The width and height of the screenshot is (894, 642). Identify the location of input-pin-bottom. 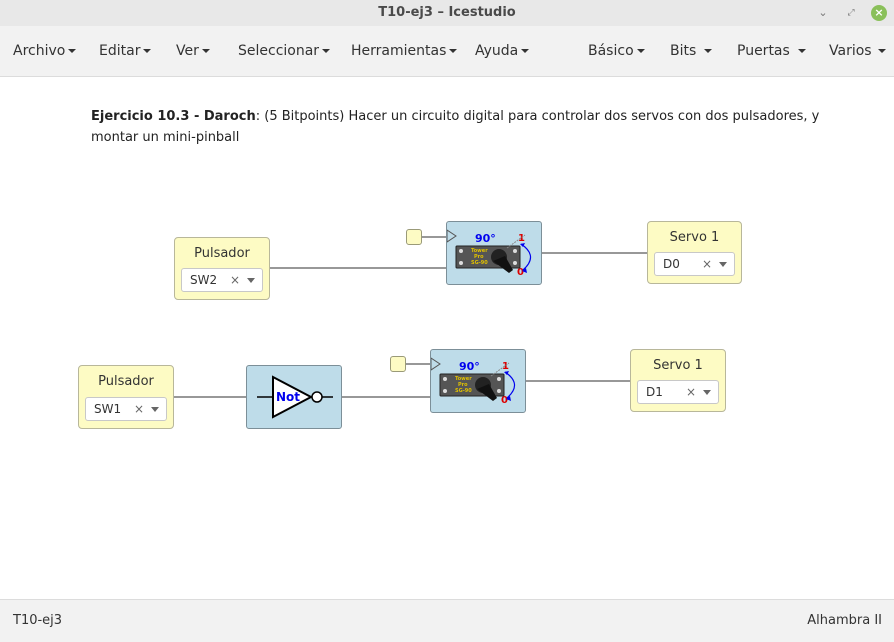
(398, 364).